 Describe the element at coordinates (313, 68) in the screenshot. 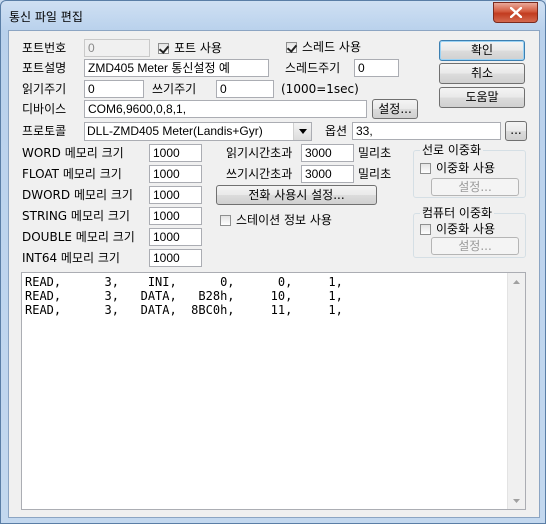

I see `thread-period-label: 스레드주기` at that location.